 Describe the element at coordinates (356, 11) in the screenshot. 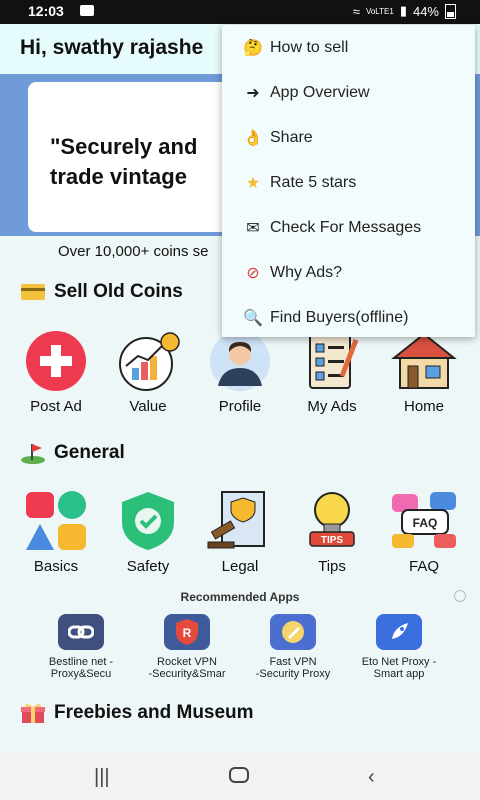

I see `wifi-icon: ≈` at that location.